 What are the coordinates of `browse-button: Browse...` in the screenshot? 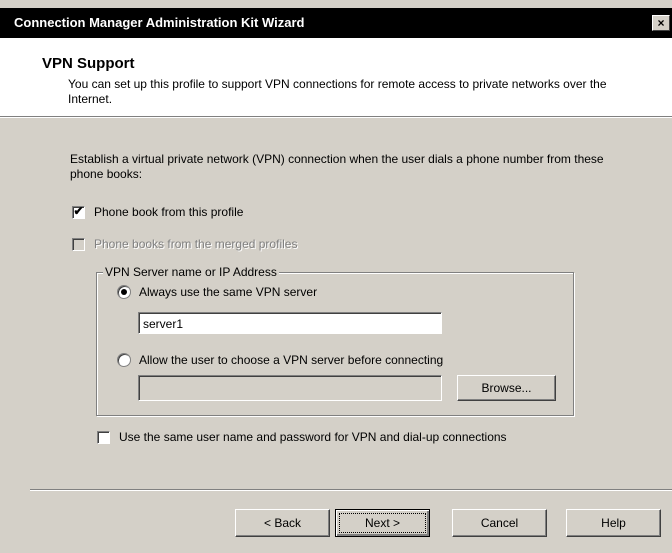 It's located at (506, 388).